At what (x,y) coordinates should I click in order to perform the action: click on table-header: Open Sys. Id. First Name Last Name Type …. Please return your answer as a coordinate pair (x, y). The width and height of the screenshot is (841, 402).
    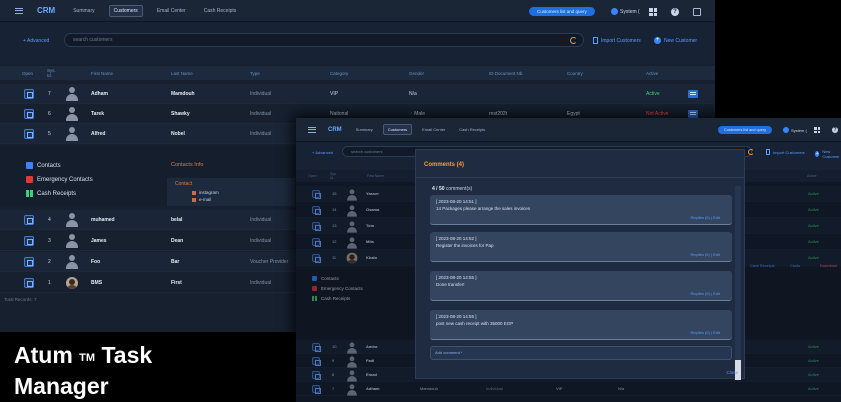
    Looking at the image, I should click on (357, 73).